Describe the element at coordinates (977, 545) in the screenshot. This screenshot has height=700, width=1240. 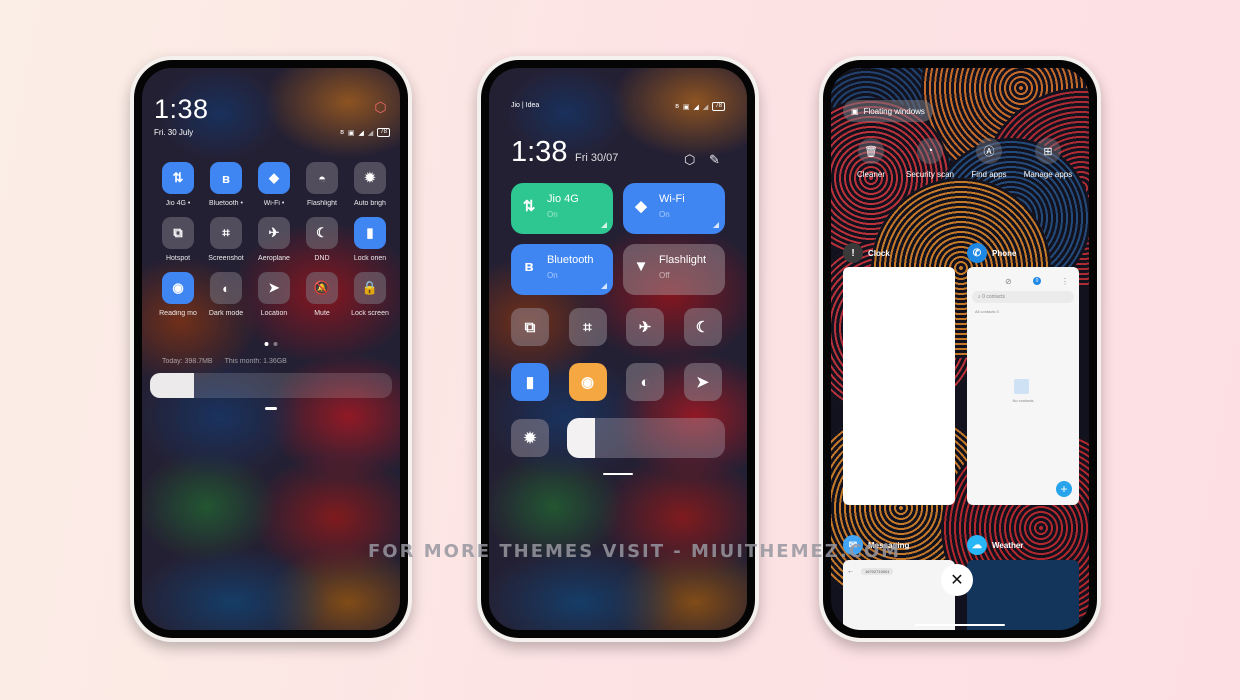
I see `weather-app-icon: ☁` at that location.